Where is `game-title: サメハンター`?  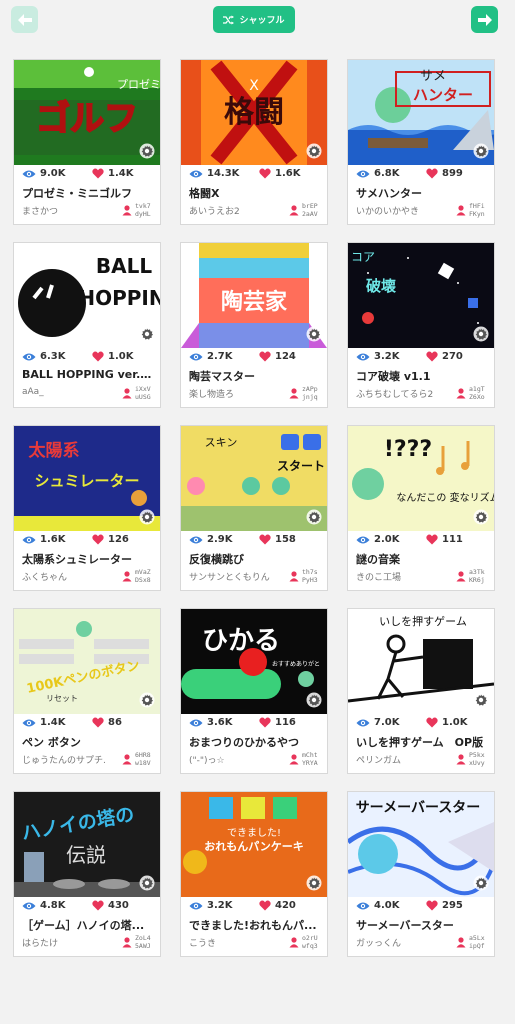
game-title: サメハンター is located at coordinates (423, 193).